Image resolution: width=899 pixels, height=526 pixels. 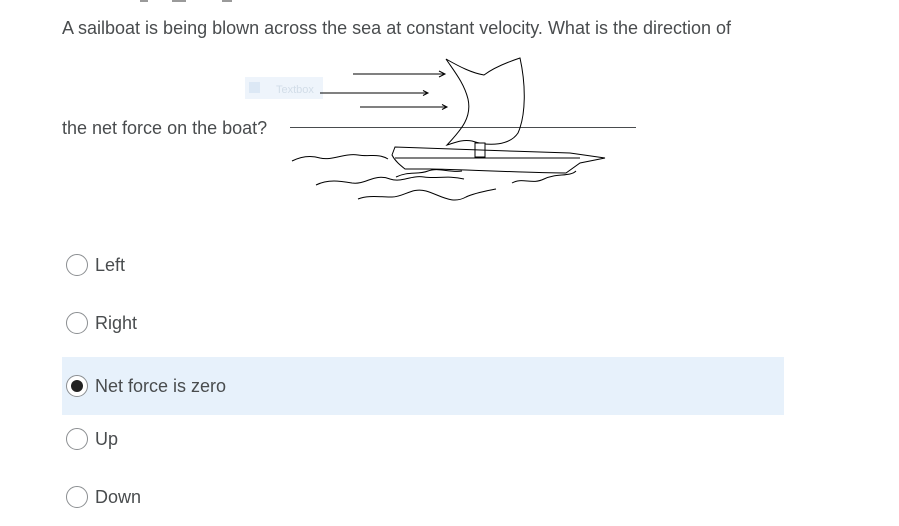 What do you see at coordinates (116, 323) in the screenshot?
I see `answer-option-label: Right` at bounding box center [116, 323].